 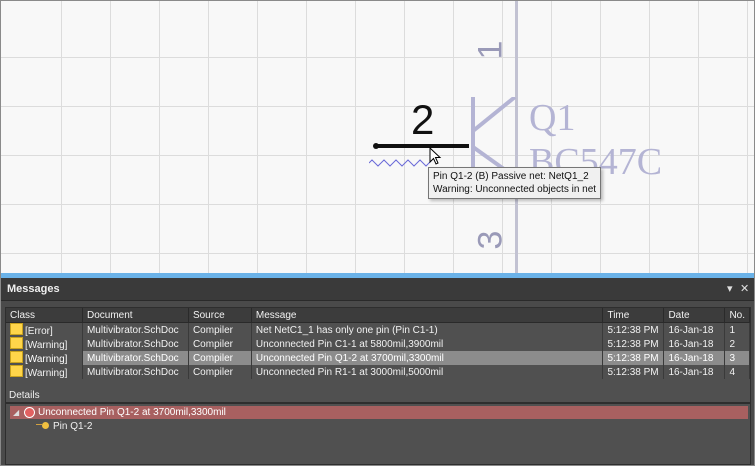 What do you see at coordinates (423, 119) in the screenshot?
I see `pin-number-2: 2` at bounding box center [423, 119].